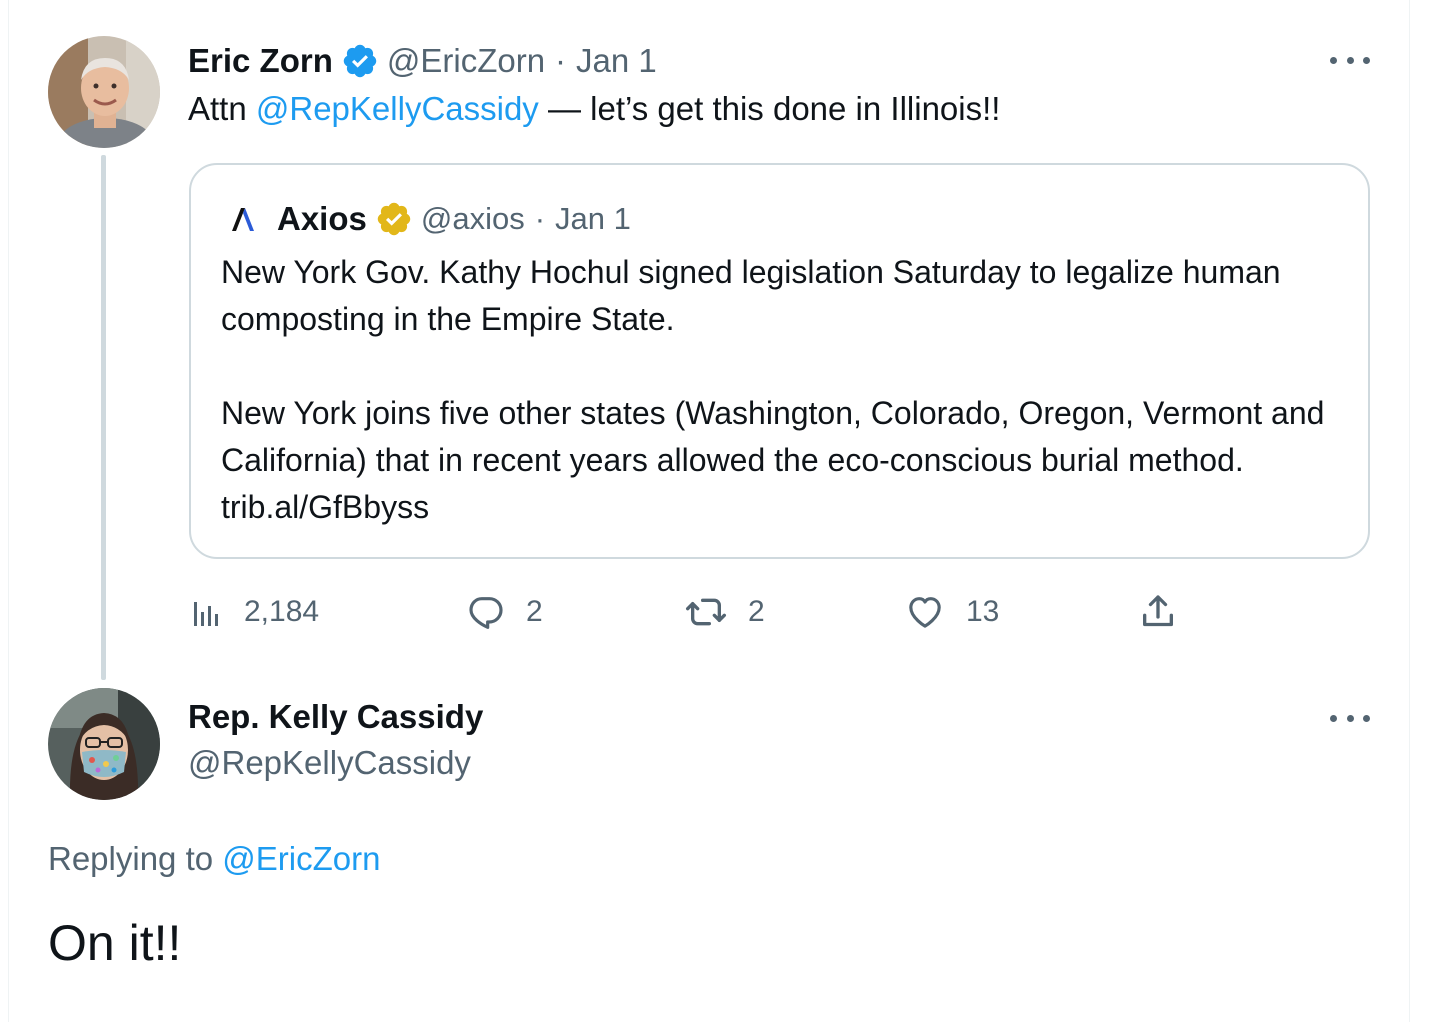  Describe the element at coordinates (925, 612) in the screenshot. I see `heart-icon` at that location.